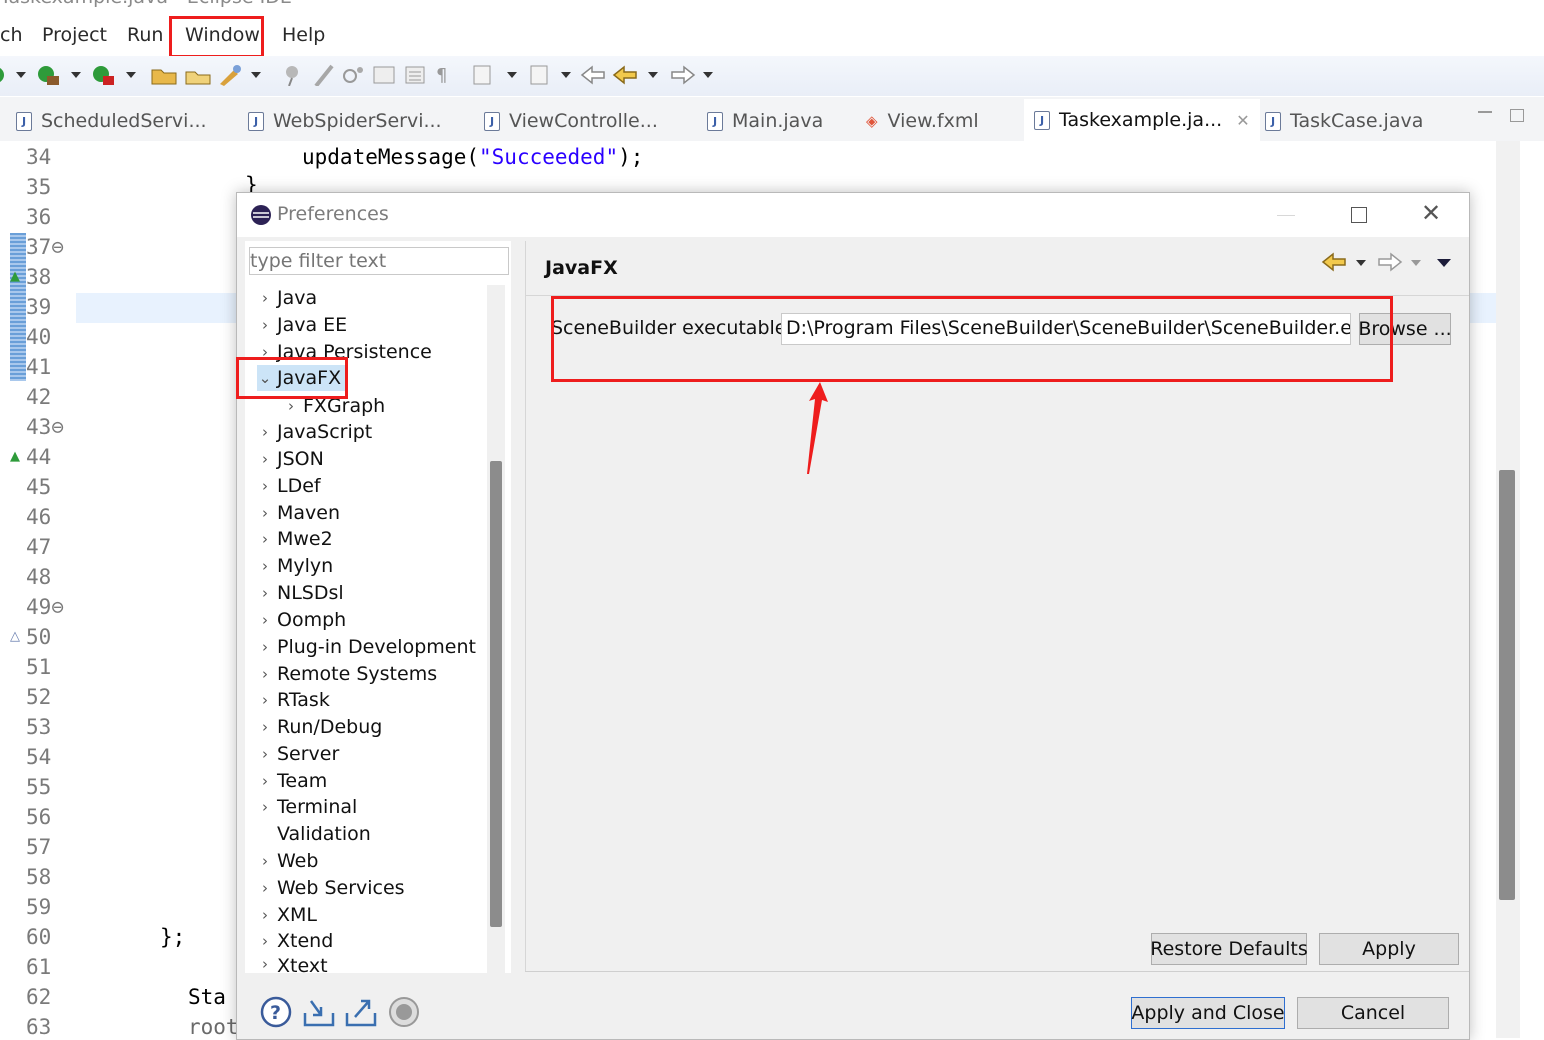  What do you see at coordinates (289, 486) in the screenshot?
I see `tree-item-ldef: › LDef` at bounding box center [289, 486].